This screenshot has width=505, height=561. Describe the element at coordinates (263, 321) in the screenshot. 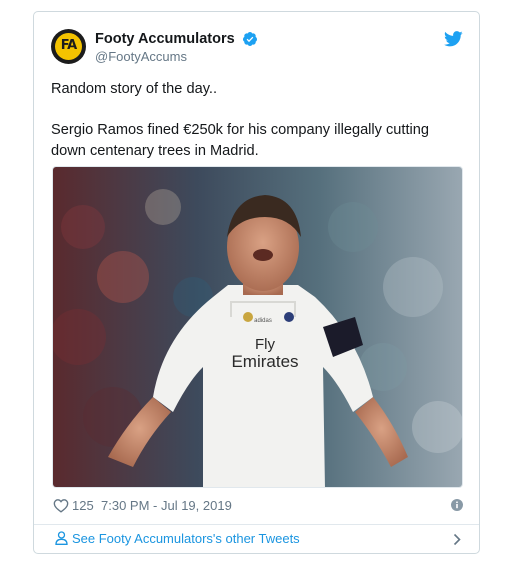

I see `kit-brand: adidas` at that location.